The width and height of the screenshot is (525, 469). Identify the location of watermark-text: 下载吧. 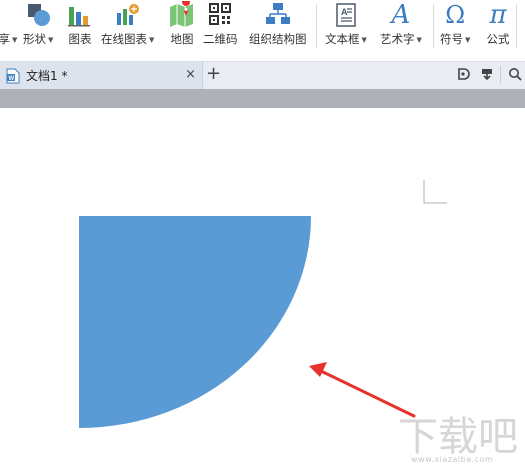
(458, 437).